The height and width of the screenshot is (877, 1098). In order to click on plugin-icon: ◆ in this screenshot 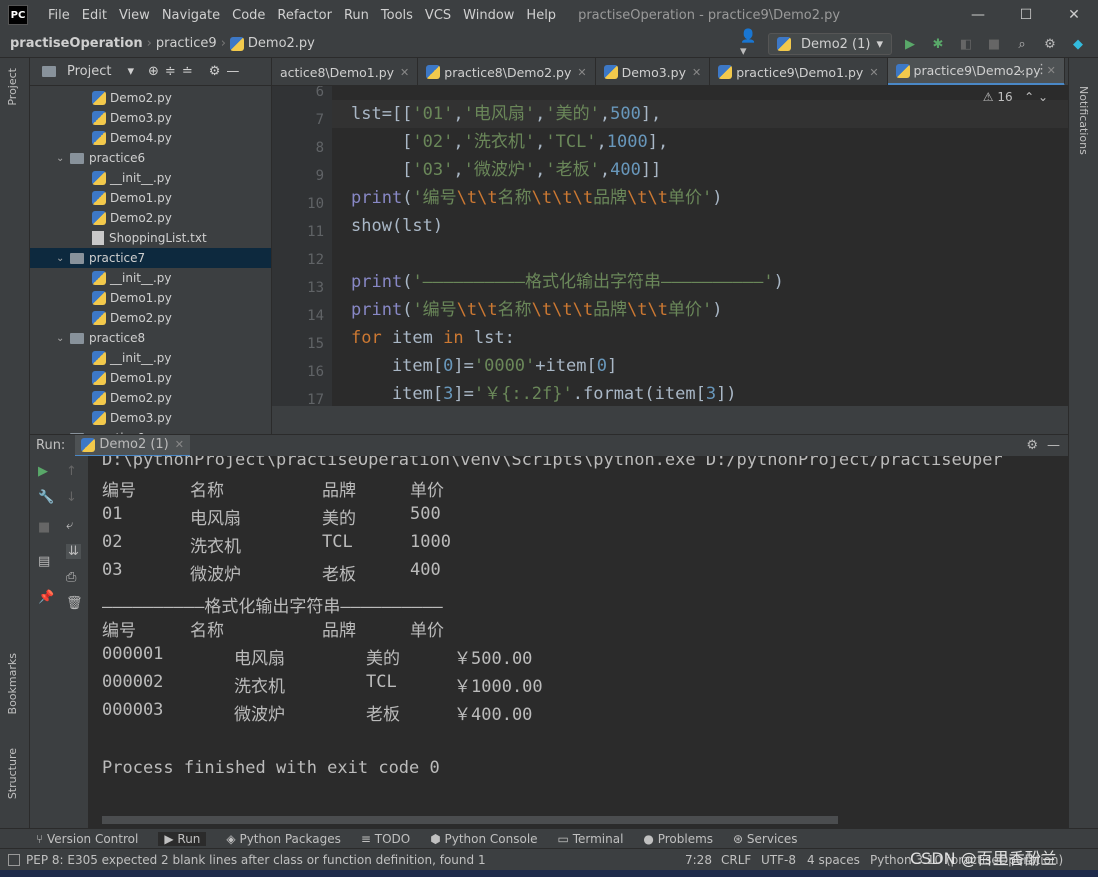, I will do `click(1078, 44)`.